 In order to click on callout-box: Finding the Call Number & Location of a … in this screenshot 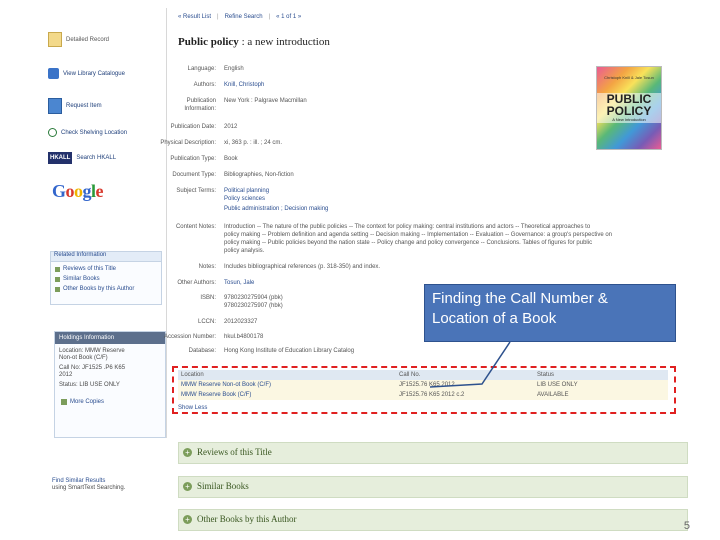, I will do `click(550, 313)`.